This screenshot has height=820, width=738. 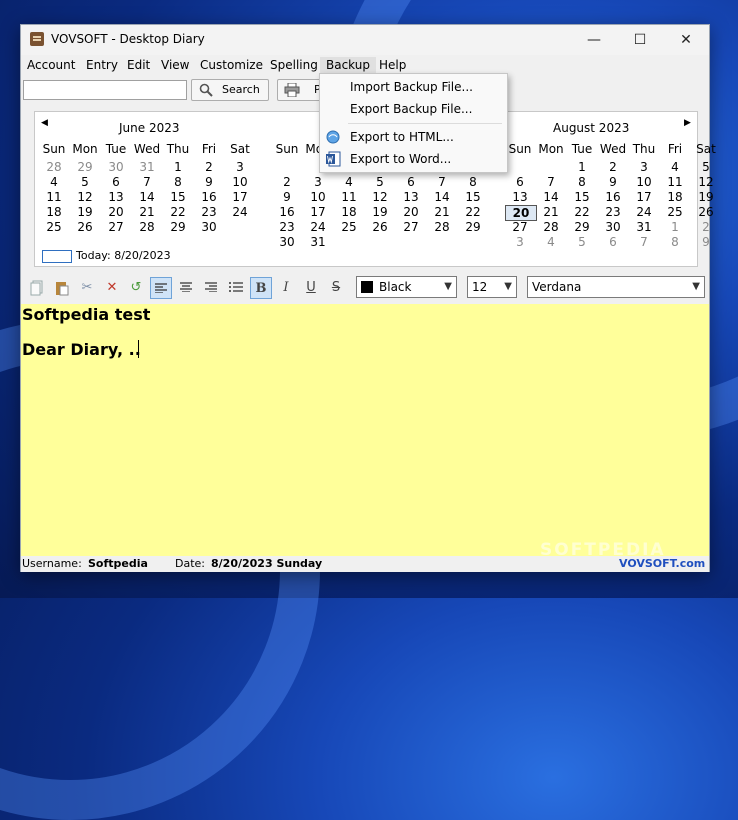 I want to click on close-button: ✕, so click(x=686, y=40).